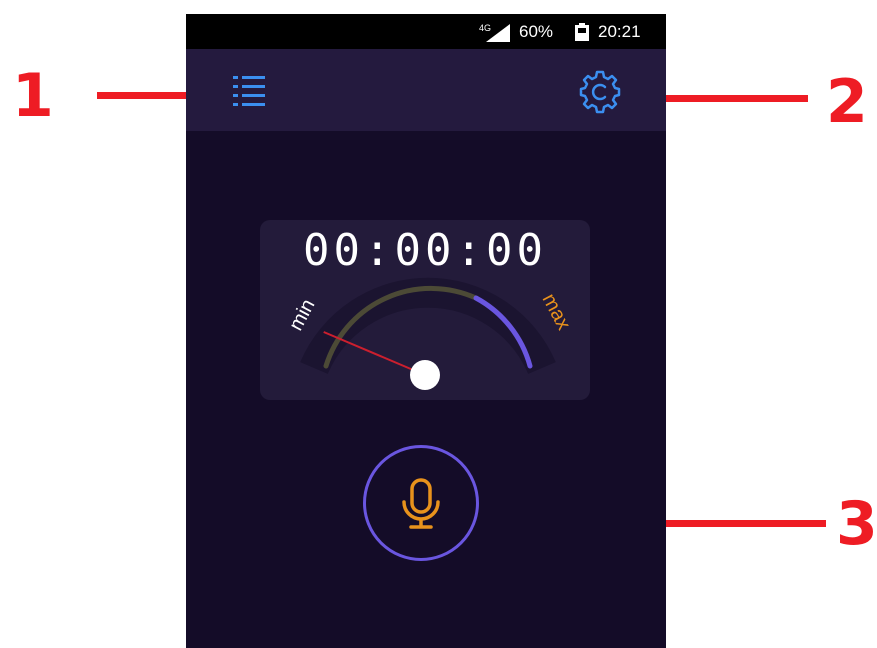 This screenshot has width=877, height=648. Describe the element at coordinates (426, 90) in the screenshot. I see `app-bar` at that location.